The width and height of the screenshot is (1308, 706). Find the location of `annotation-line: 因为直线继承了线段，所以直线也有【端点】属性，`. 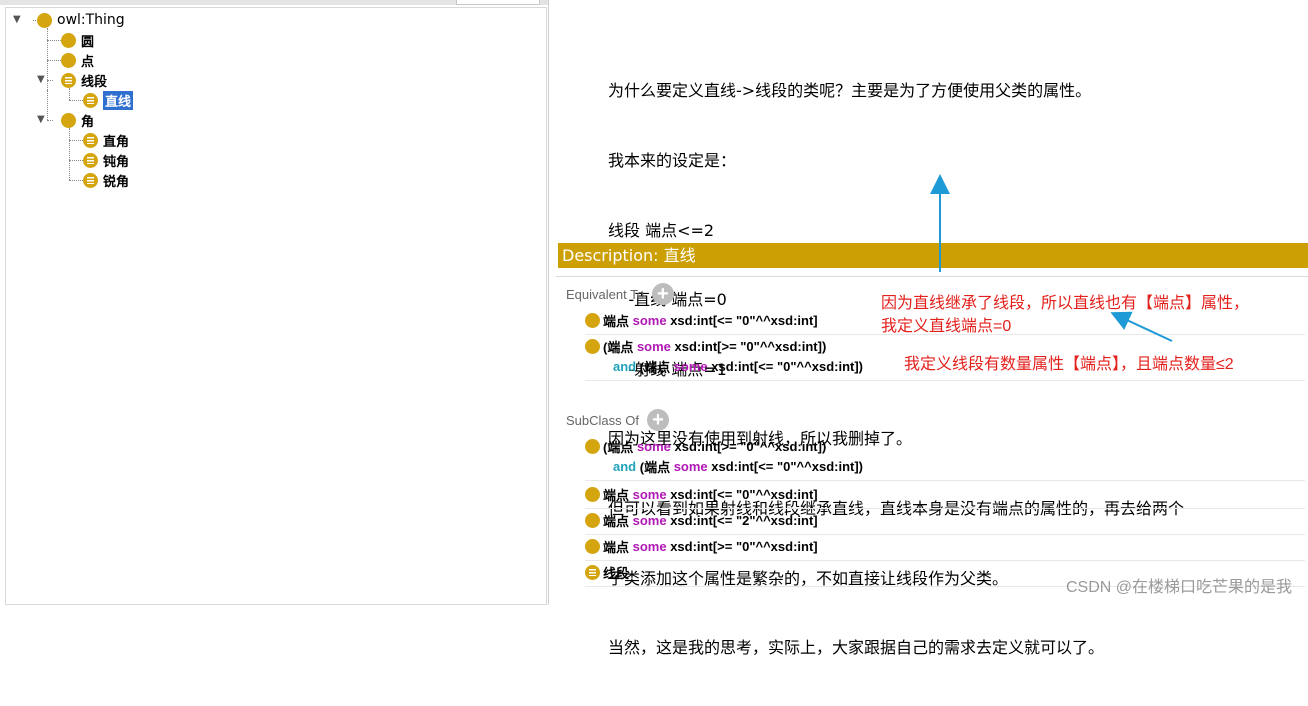

annotation-line: 因为直线继承了线段，所以直线也有【端点】属性， is located at coordinates (1065, 303).